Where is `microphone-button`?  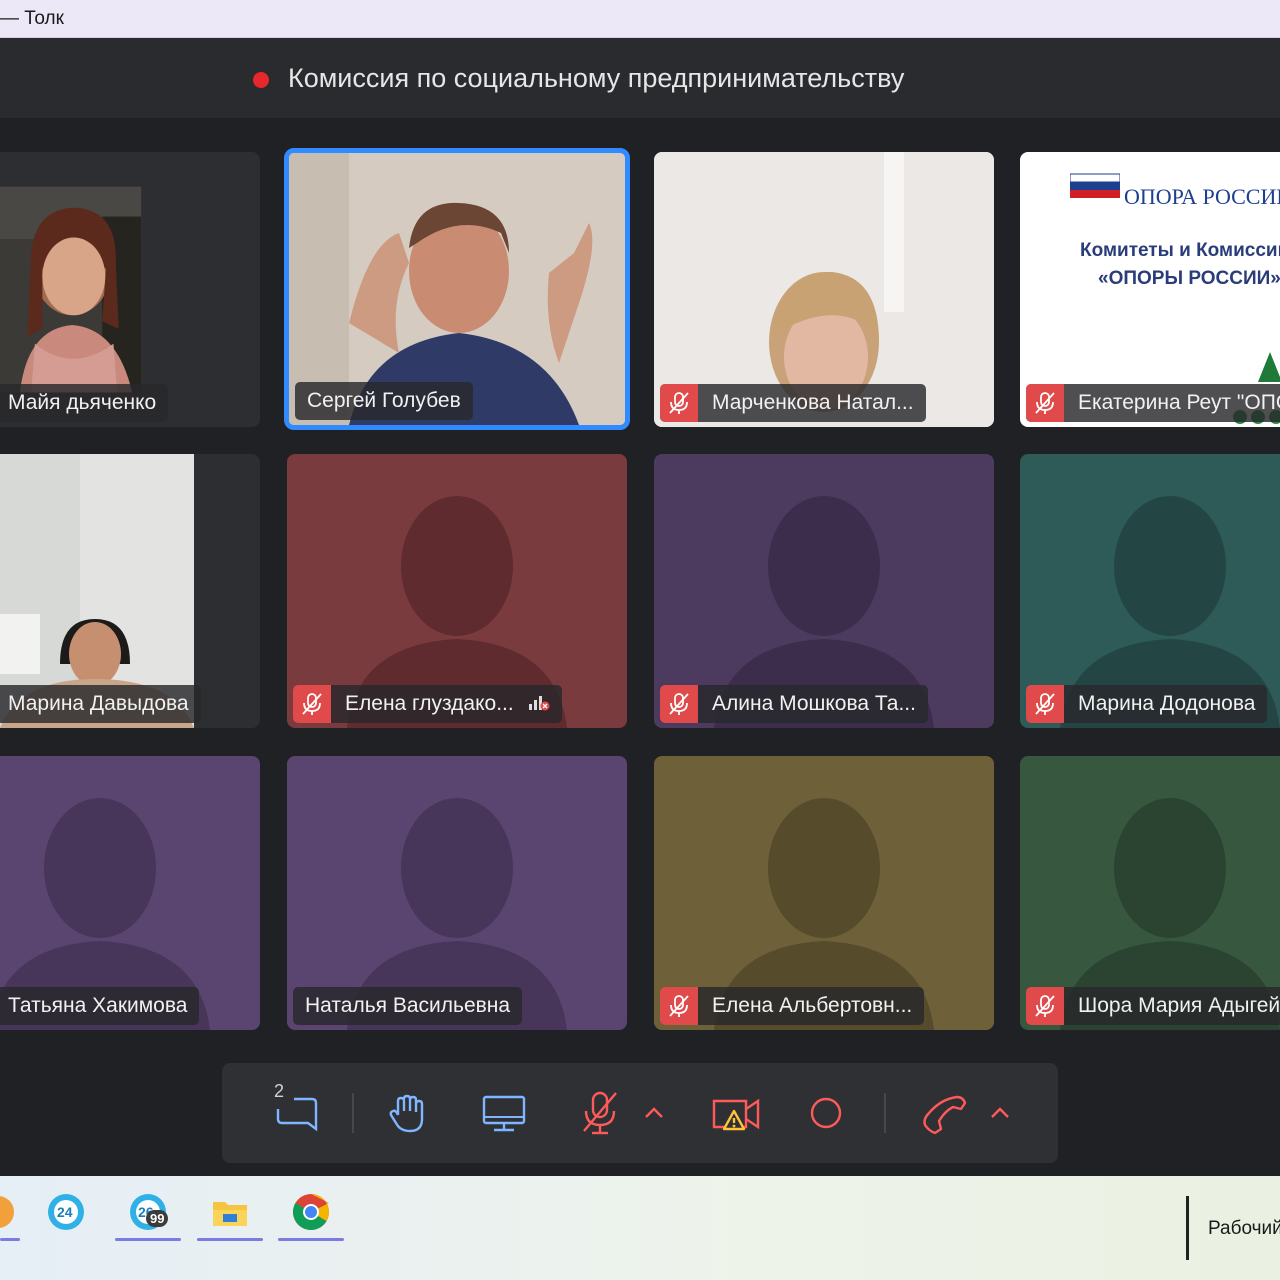 microphone-button is located at coordinates (600, 1113).